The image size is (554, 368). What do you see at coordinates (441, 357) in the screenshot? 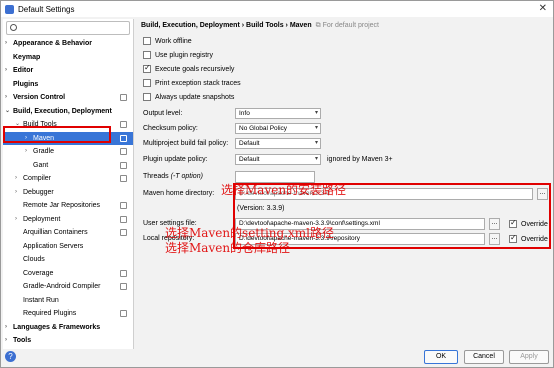
I see `ok-button: OK` at bounding box center [441, 357].